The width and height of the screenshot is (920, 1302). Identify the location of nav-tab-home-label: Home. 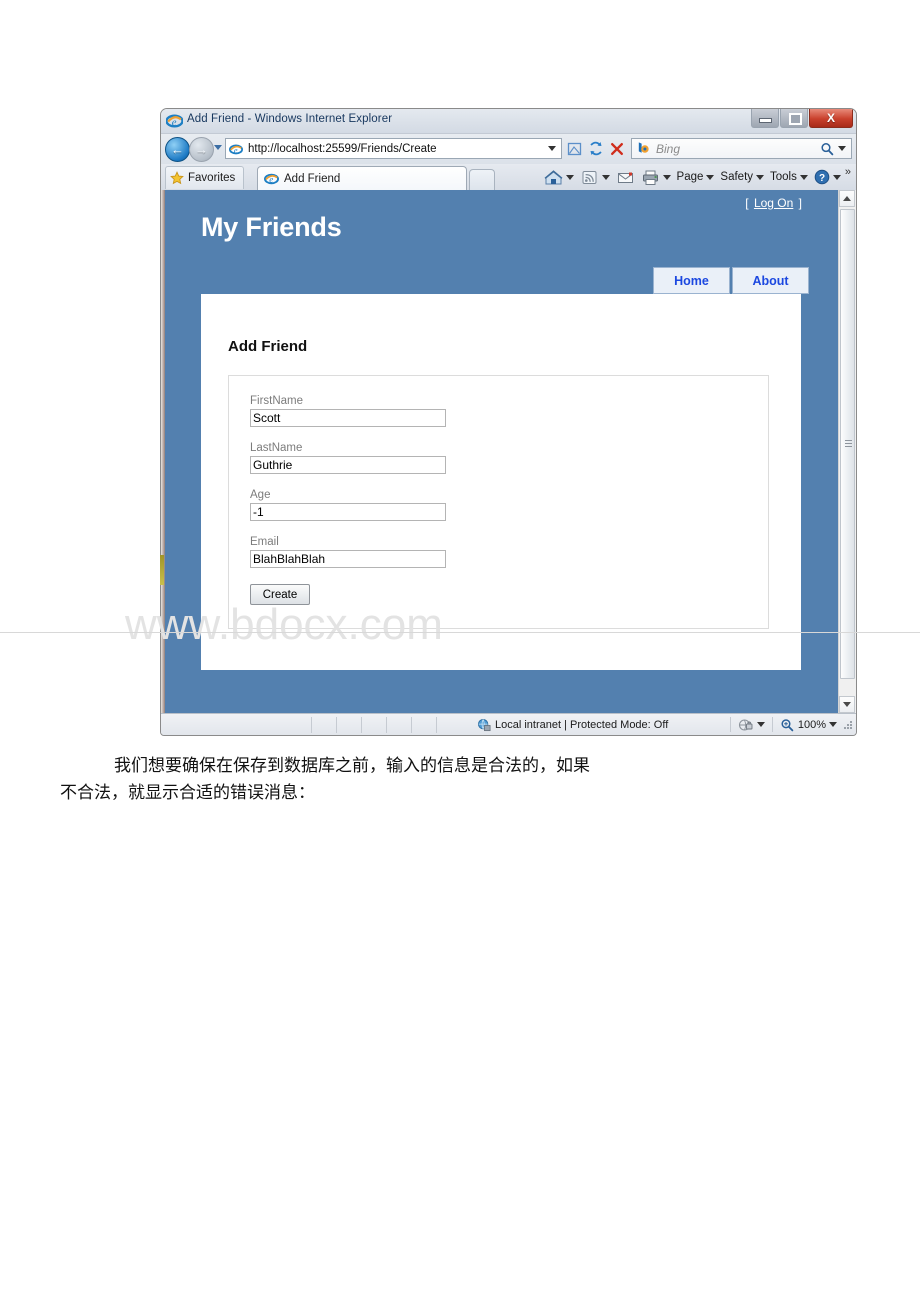
(691, 280).